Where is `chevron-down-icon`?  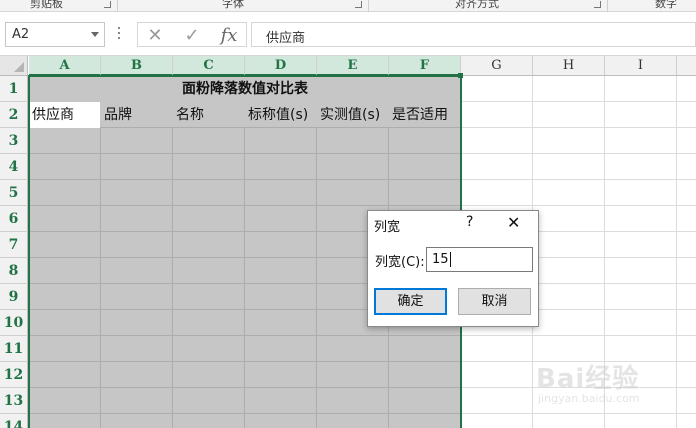
chevron-down-icon is located at coordinates (95, 34).